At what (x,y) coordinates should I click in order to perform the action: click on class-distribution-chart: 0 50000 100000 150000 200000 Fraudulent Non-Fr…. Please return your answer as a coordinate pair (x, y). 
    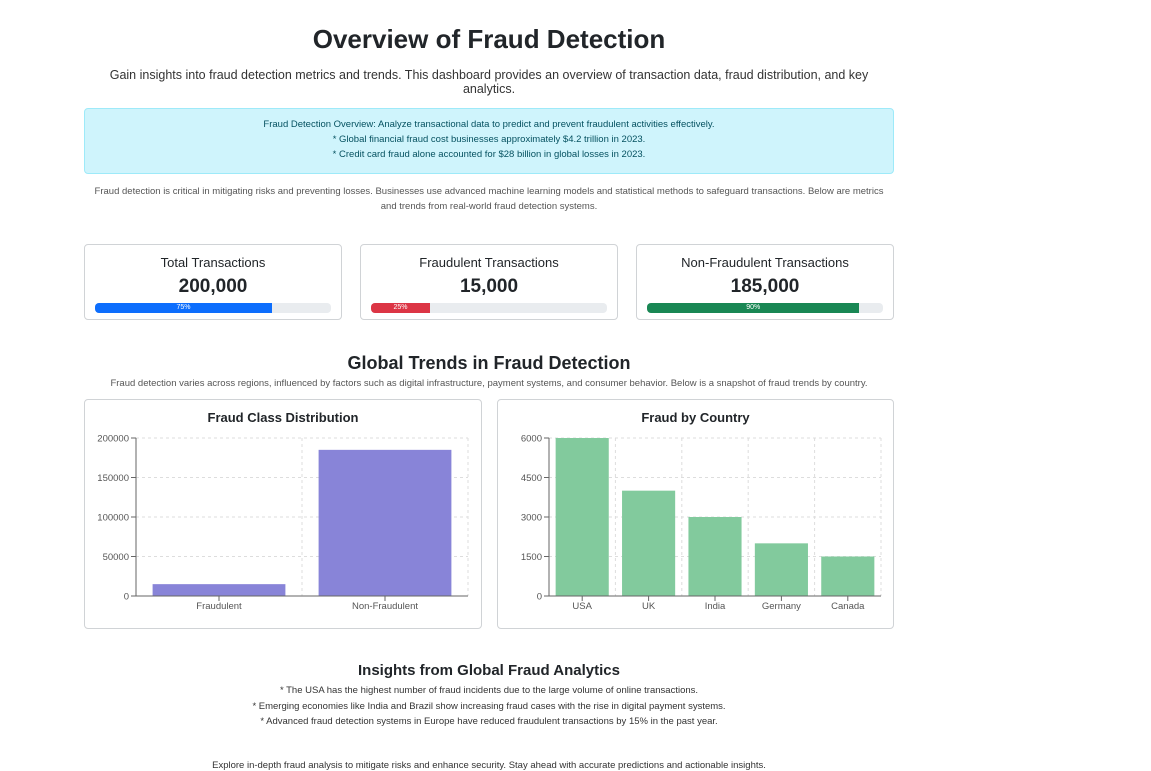
    Looking at the image, I should click on (283, 523).